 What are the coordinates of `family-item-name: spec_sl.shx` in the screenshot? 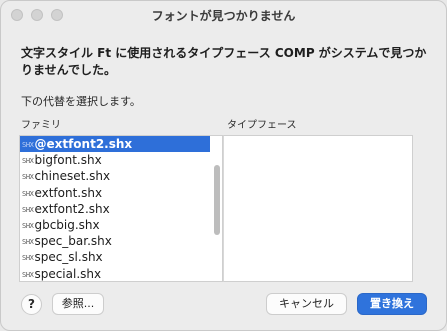 It's located at (68, 257).